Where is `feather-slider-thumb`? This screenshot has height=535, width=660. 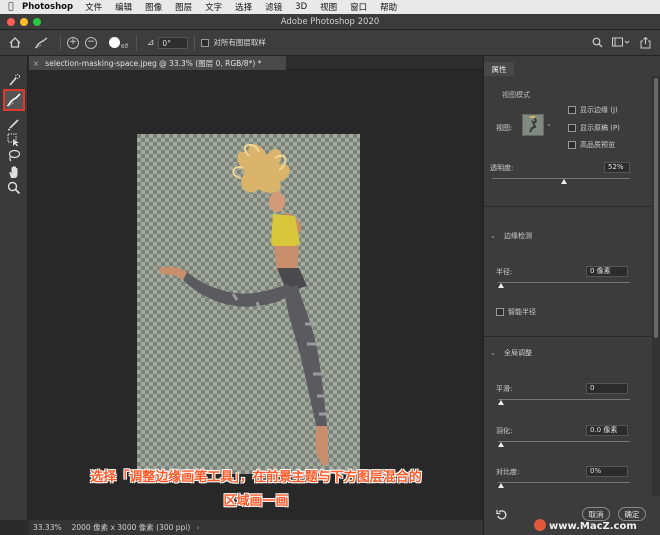
feather-slider-thumb is located at coordinates (501, 444).